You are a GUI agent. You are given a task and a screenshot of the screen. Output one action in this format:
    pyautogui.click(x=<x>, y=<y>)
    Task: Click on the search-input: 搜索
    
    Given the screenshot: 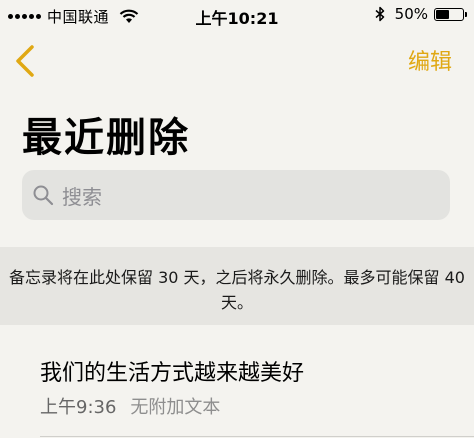 What is the action you would take?
    pyautogui.click(x=236, y=195)
    